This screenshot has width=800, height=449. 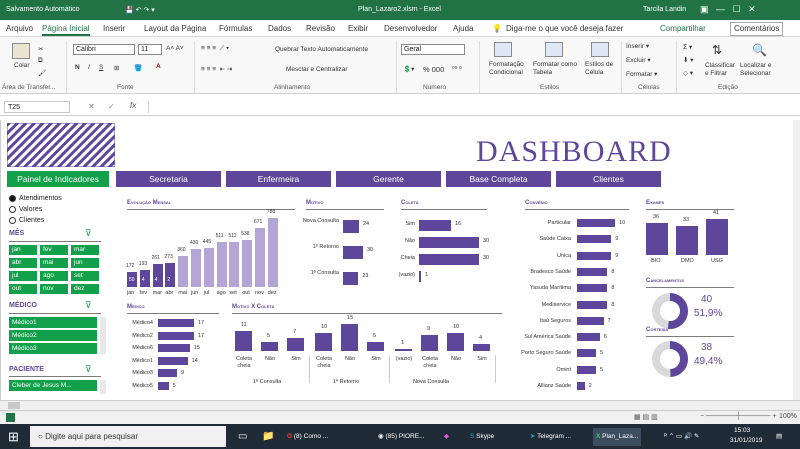 What do you see at coordinates (738, 416) in the screenshot?
I see `zoom-slider: − ──────┼────── +` at bounding box center [738, 416].